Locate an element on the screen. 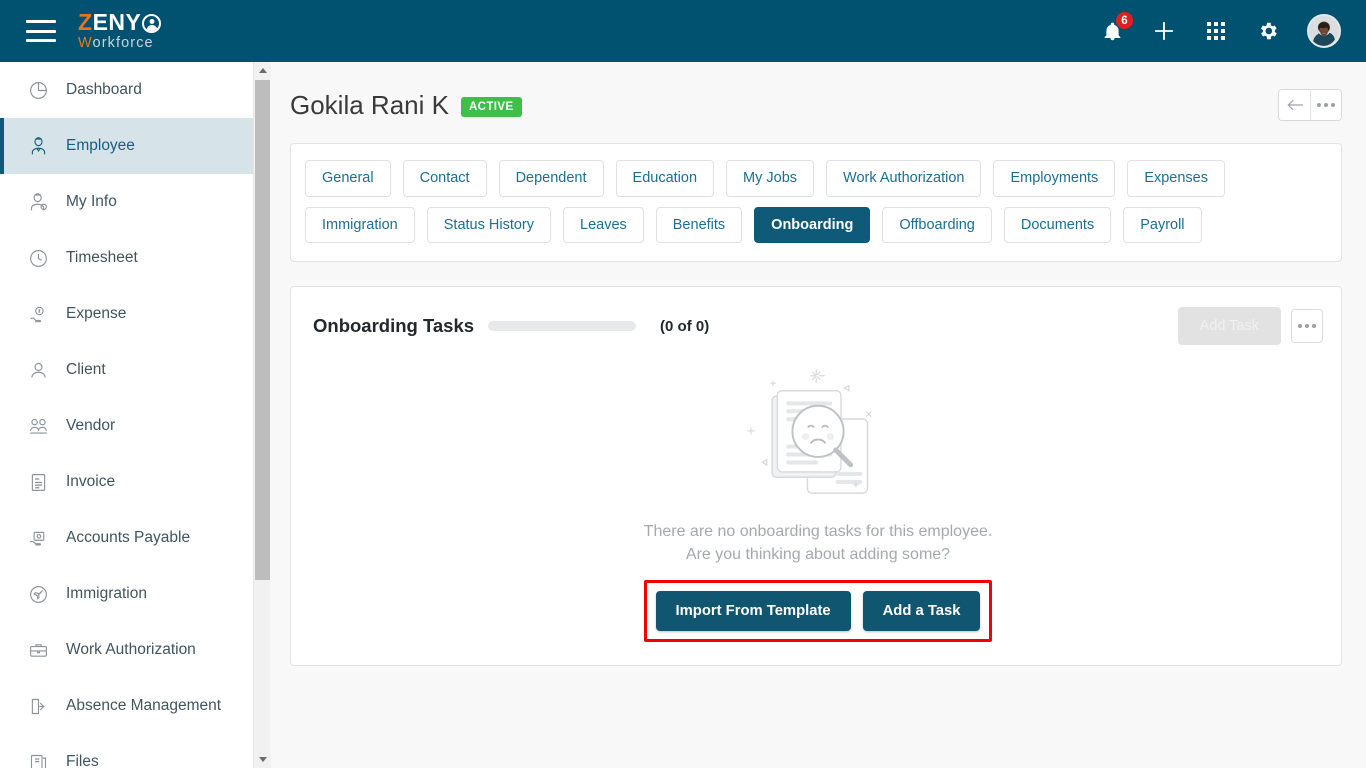 The image size is (1366, 768). back-button is located at coordinates (1294, 105).